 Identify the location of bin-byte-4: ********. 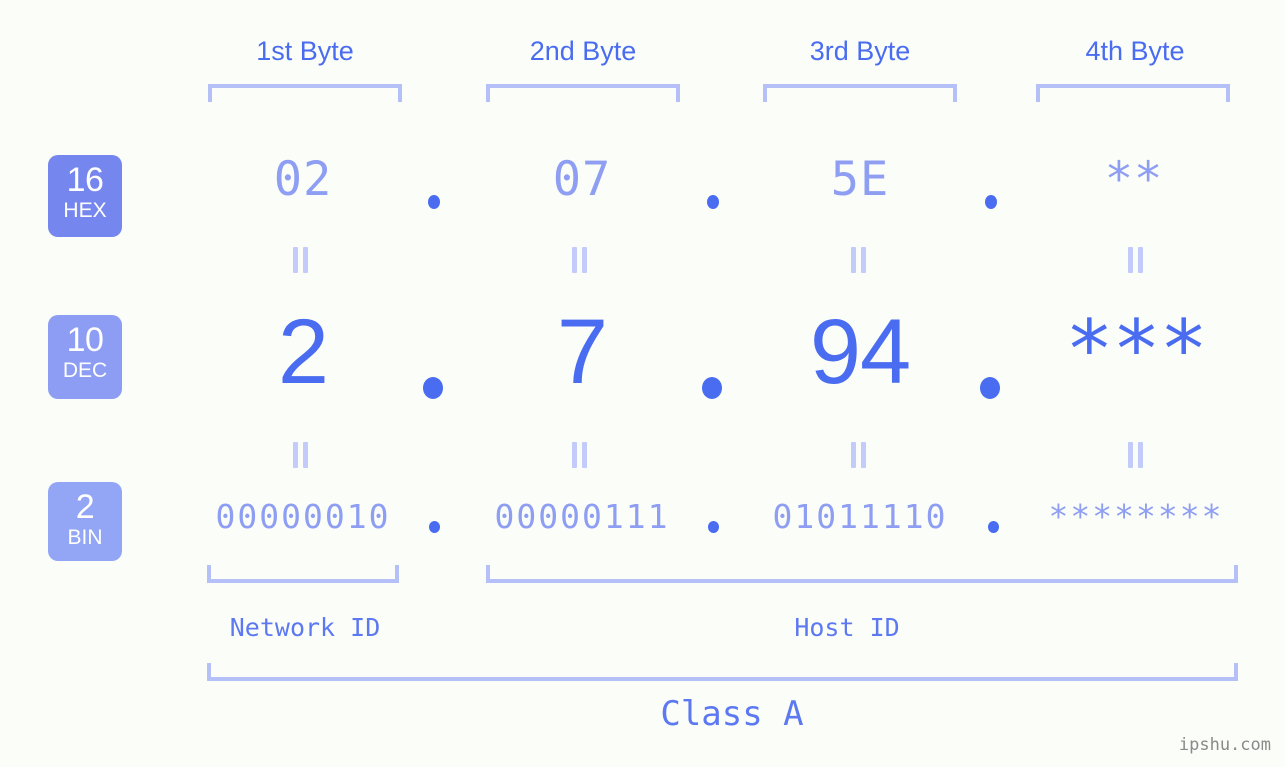
(1136, 516).